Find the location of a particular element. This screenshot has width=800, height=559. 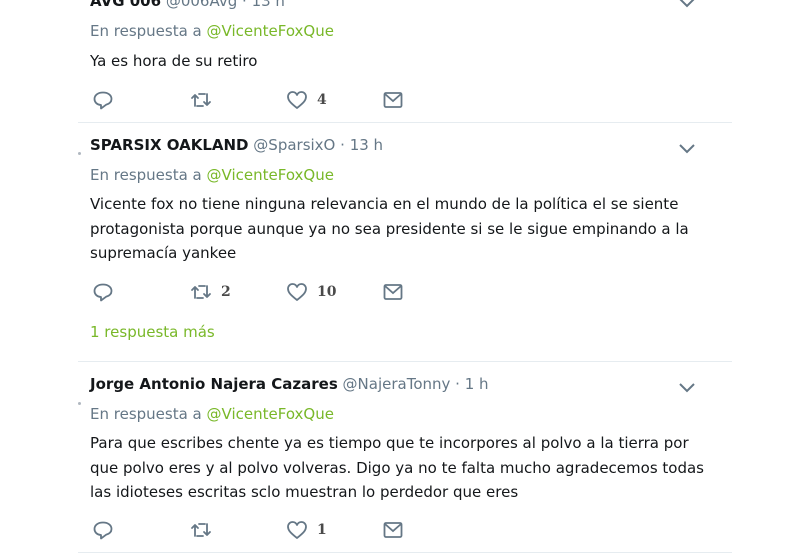

tweet-header: SPARSIX OAKLAND @SparsixO · 13 h is located at coordinates (236, 145).